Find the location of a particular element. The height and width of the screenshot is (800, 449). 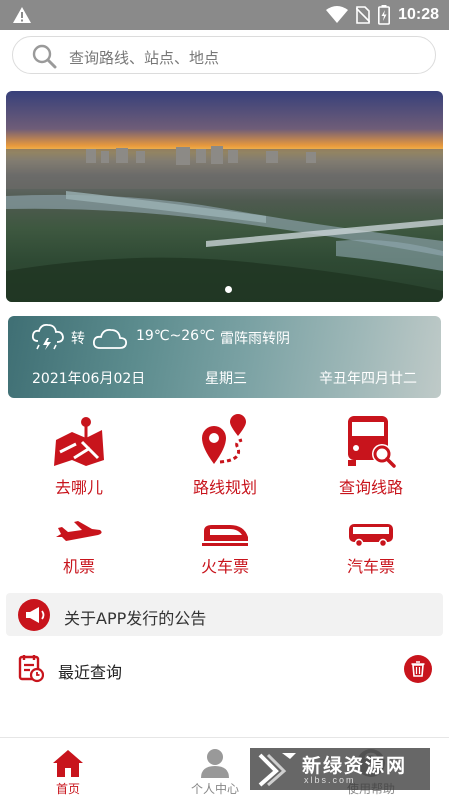

announcement-text: 关于APP发行的公告 is located at coordinates (135, 617).